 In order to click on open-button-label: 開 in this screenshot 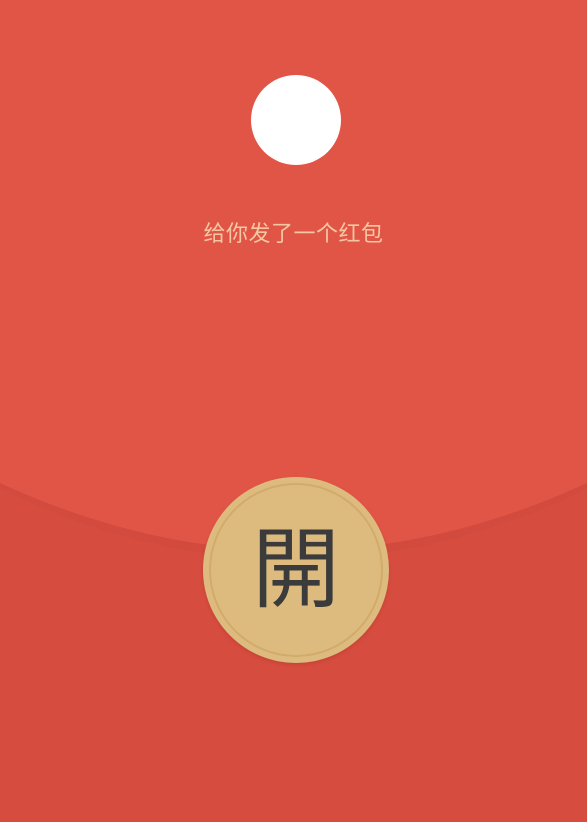, I will do `click(295, 569)`.